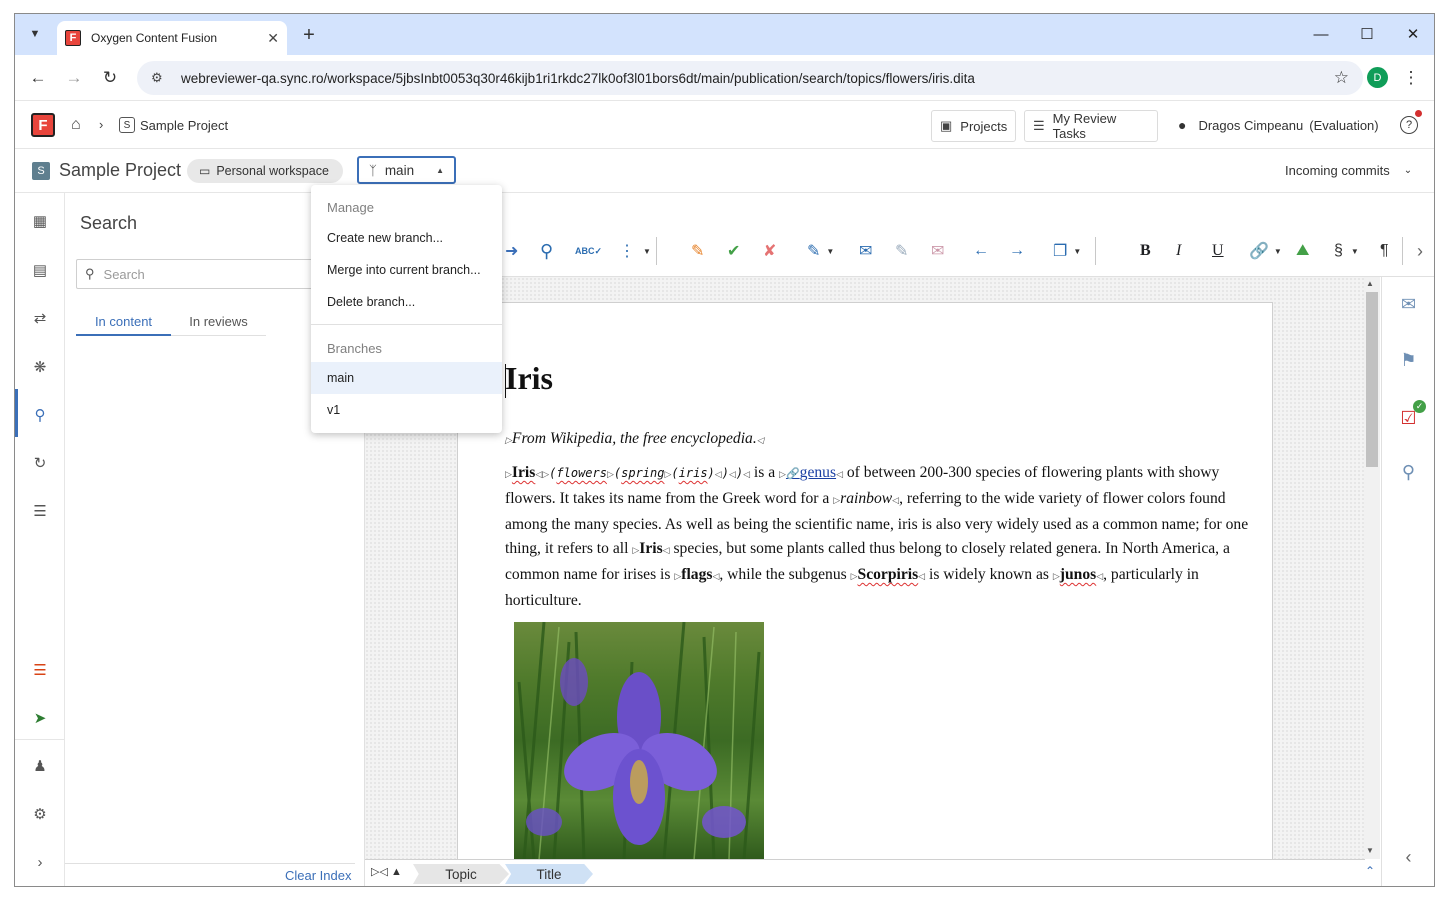 This screenshot has width=1450, height=900. Describe the element at coordinates (1346, 251) in the screenshot. I see `section-icon: § ▼` at that location.